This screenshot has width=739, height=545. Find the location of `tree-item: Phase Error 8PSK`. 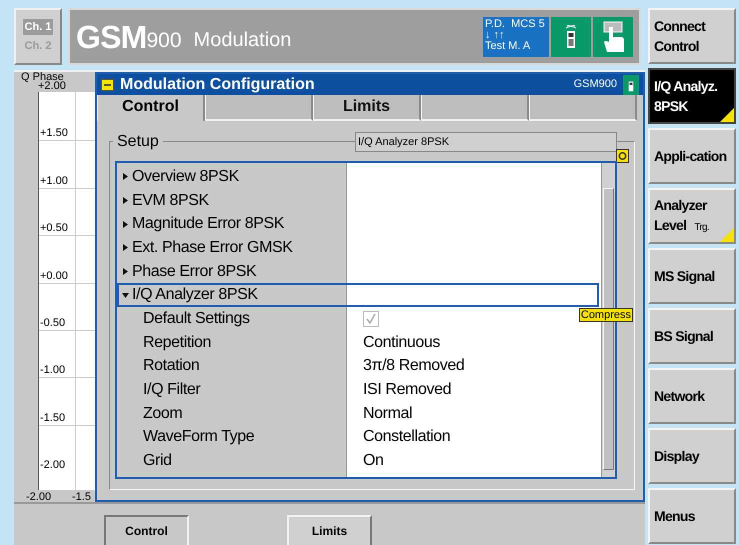

tree-item: Phase Error 8PSK is located at coordinates (358, 272).